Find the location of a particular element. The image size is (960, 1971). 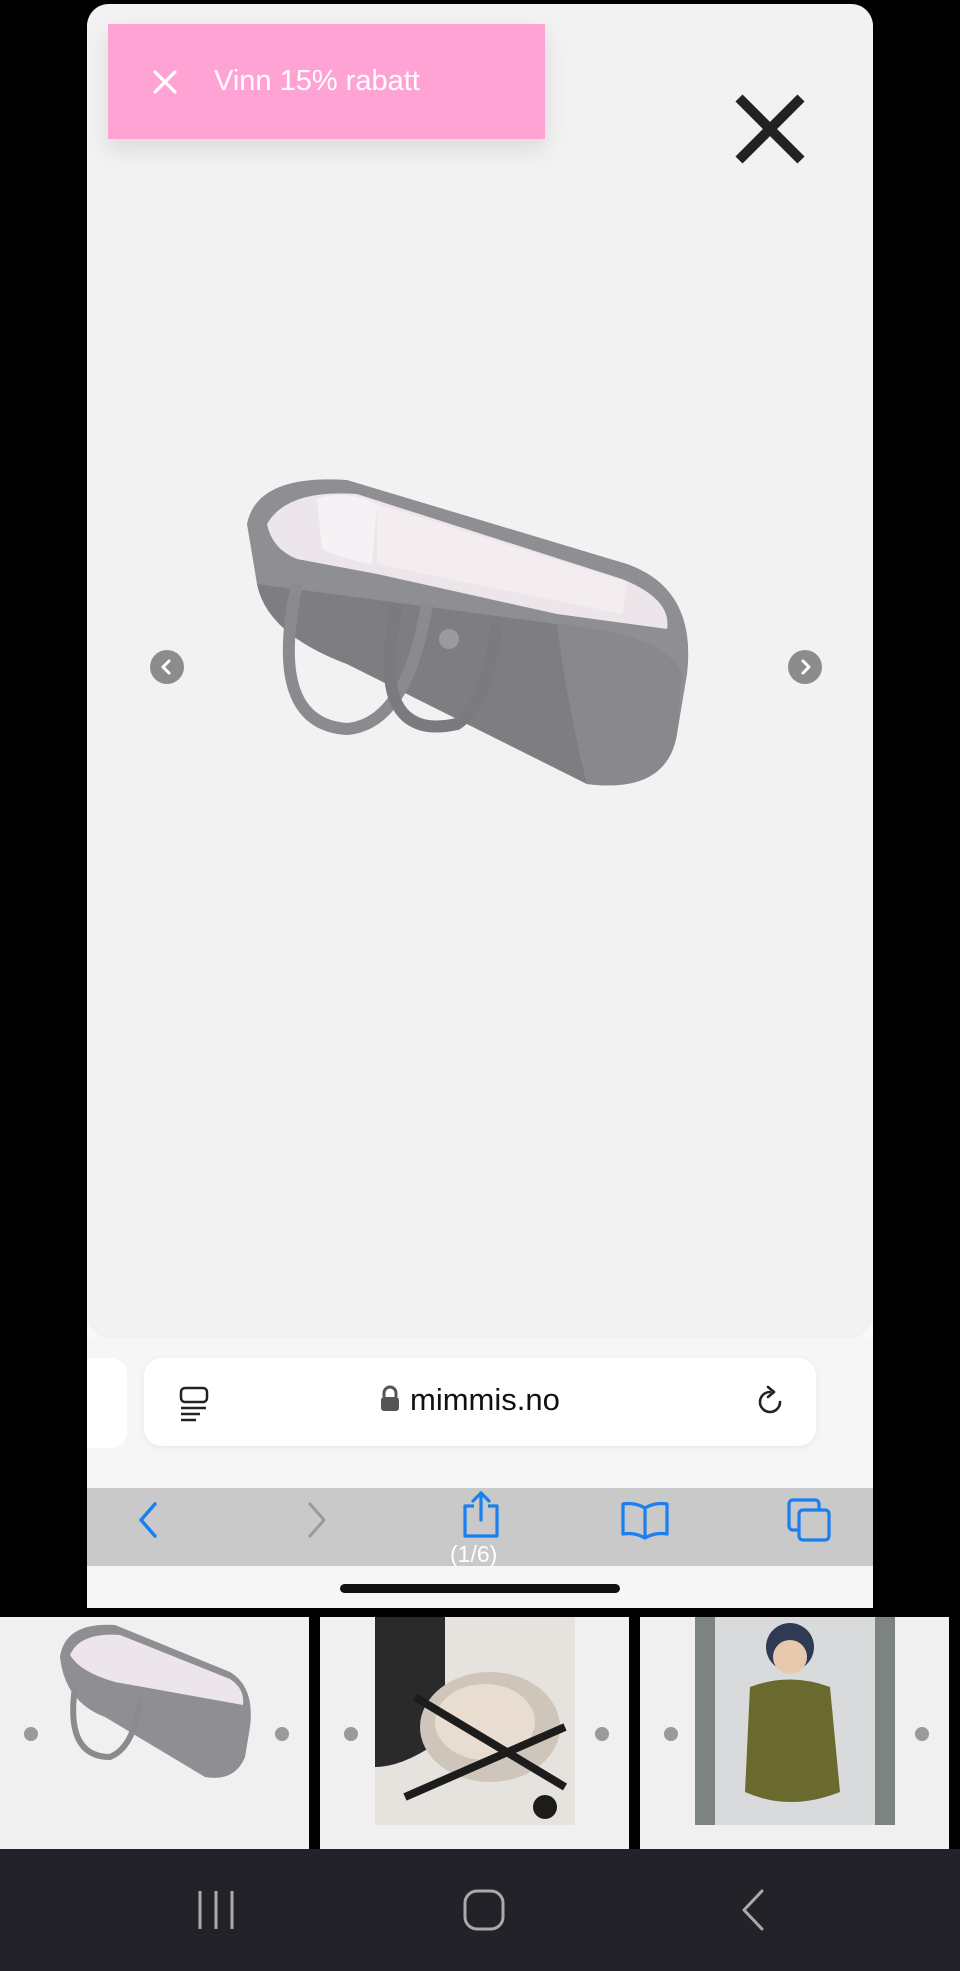

next-image-button is located at coordinates (805, 667).